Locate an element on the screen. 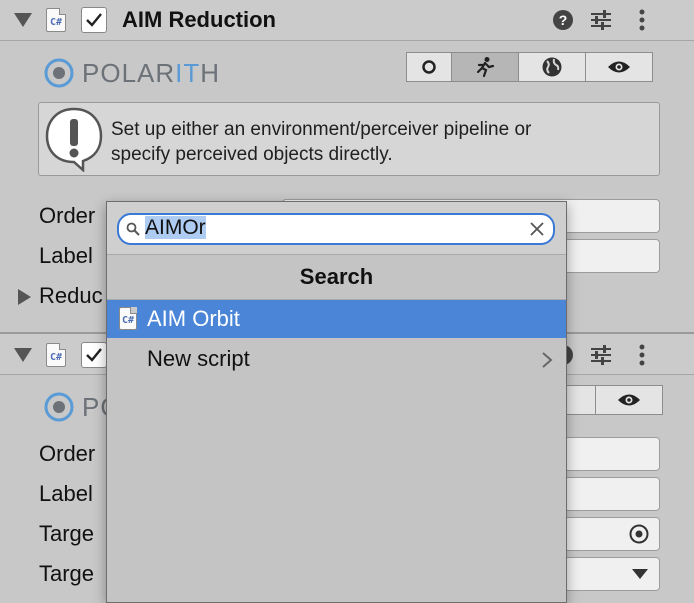 The height and width of the screenshot is (603, 694). view-mode-toolbar is located at coordinates (529, 67).